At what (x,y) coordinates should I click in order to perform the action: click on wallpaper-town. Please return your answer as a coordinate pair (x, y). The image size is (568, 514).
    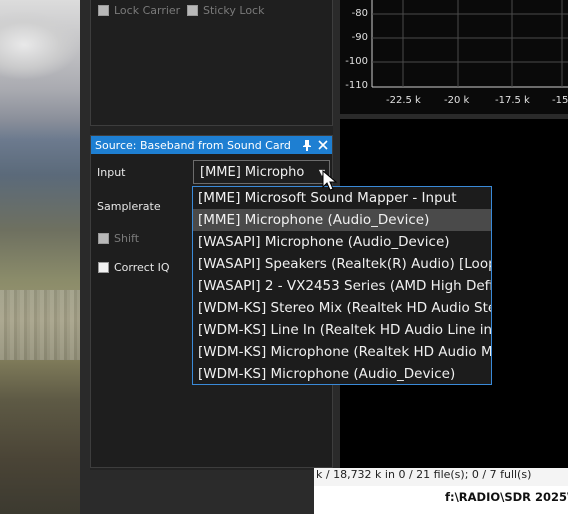
    Looking at the image, I should click on (40, 325).